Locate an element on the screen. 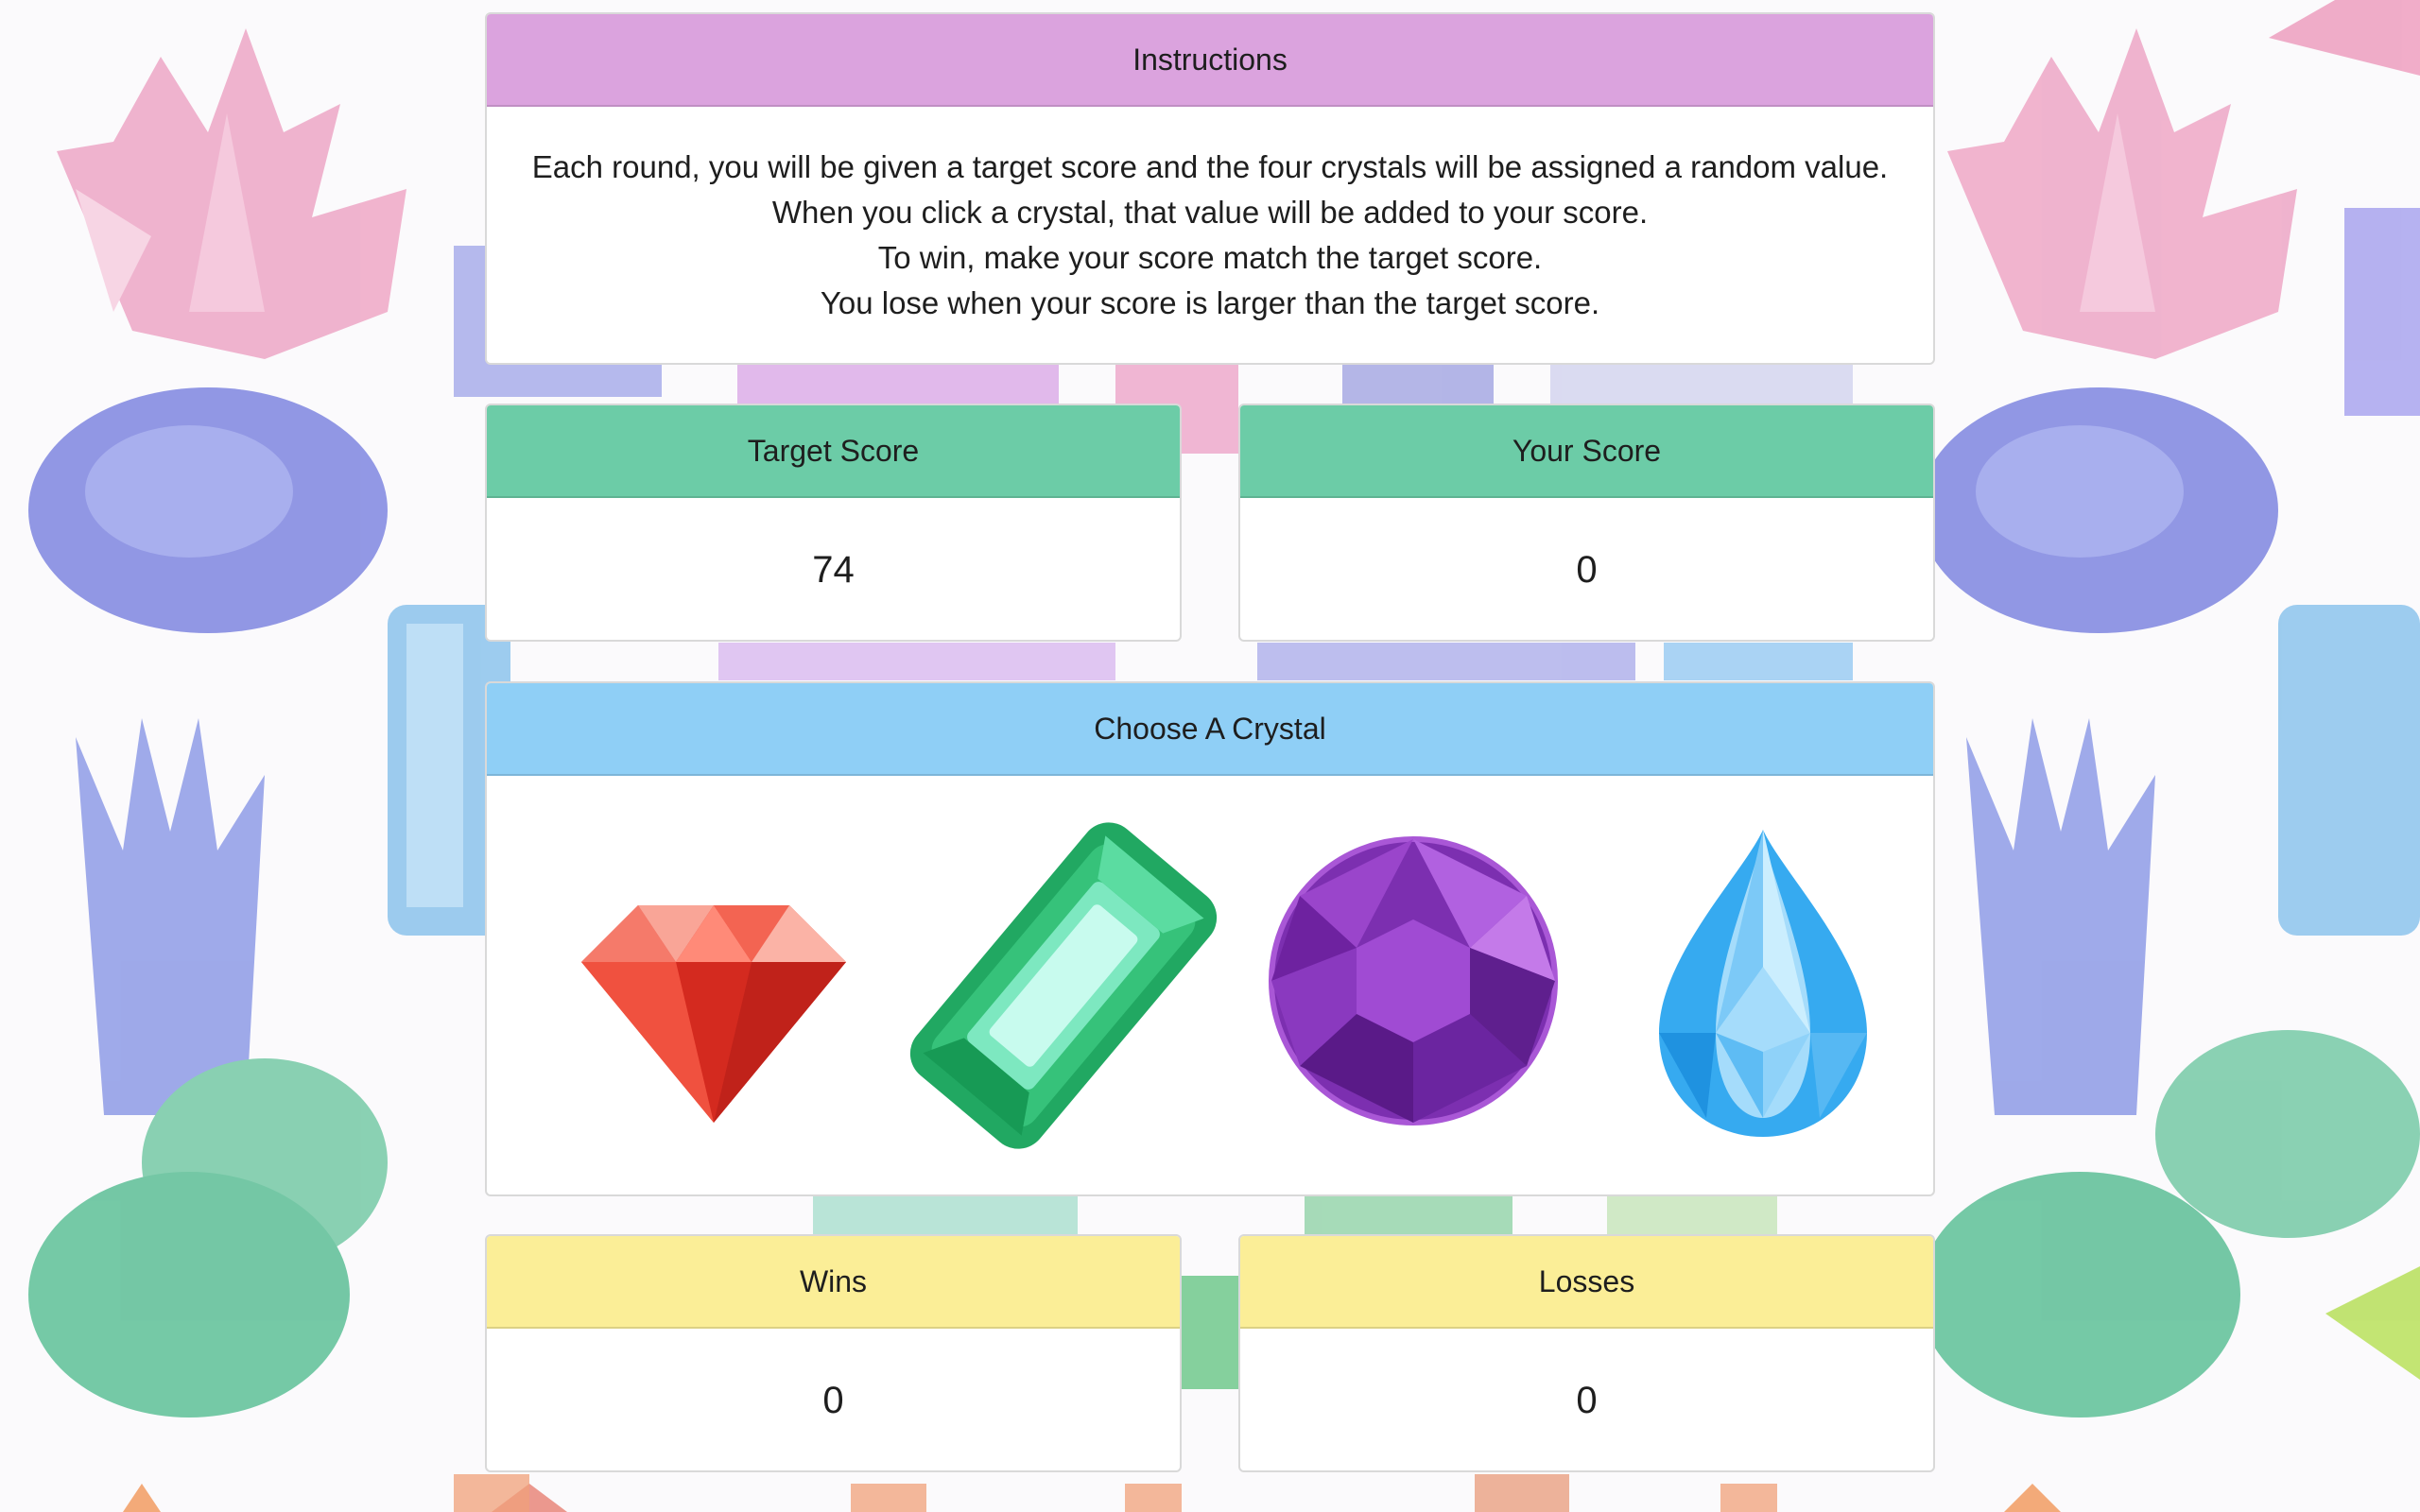  purple-amethyst-icon is located at coordinates (1413, 980).